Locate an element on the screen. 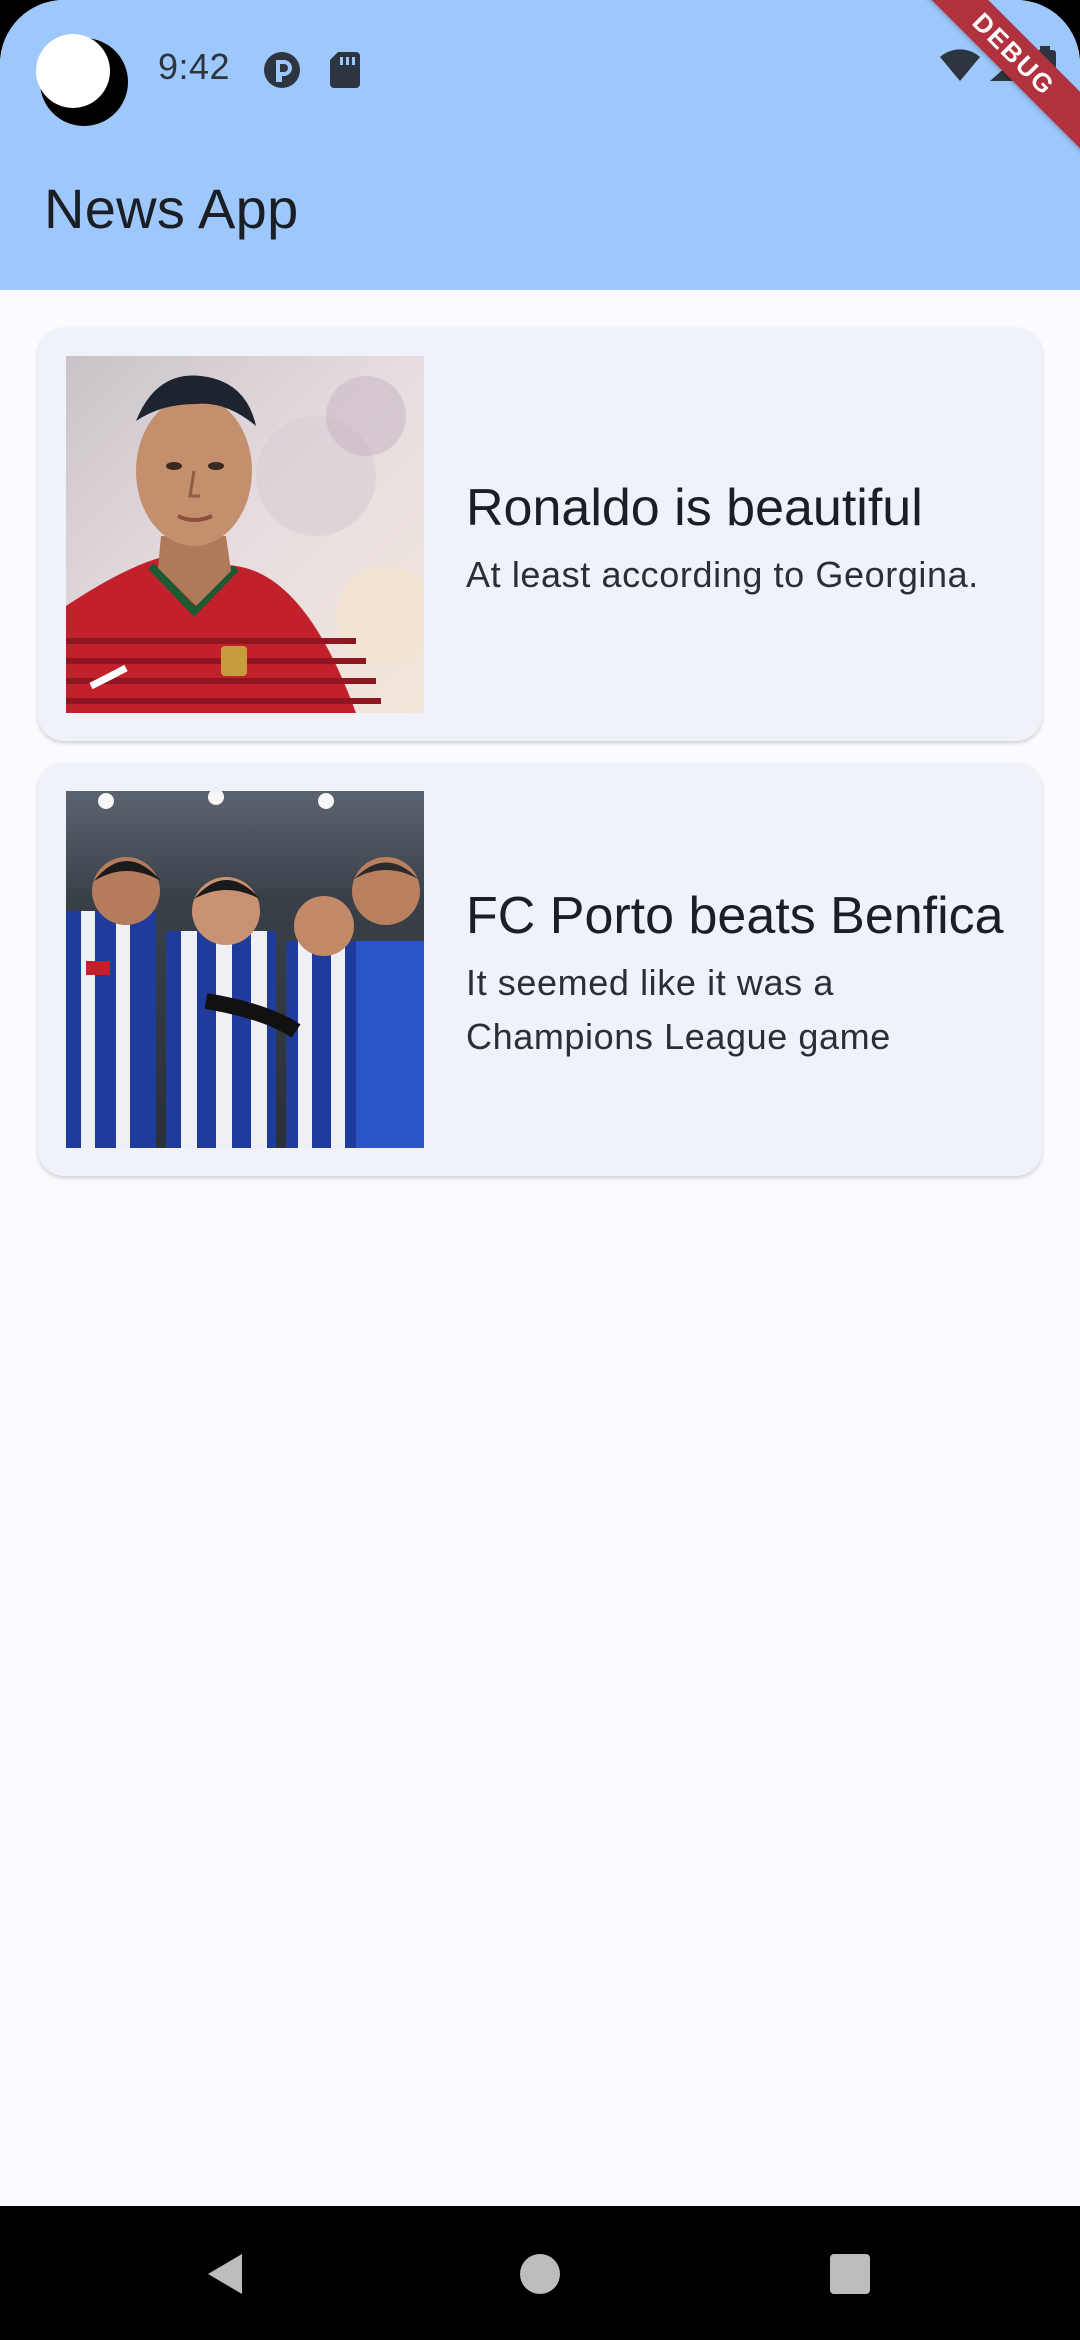 This screenshot has height=2340, width=1080. navigation-bar is located at coordinates (540, 2273).